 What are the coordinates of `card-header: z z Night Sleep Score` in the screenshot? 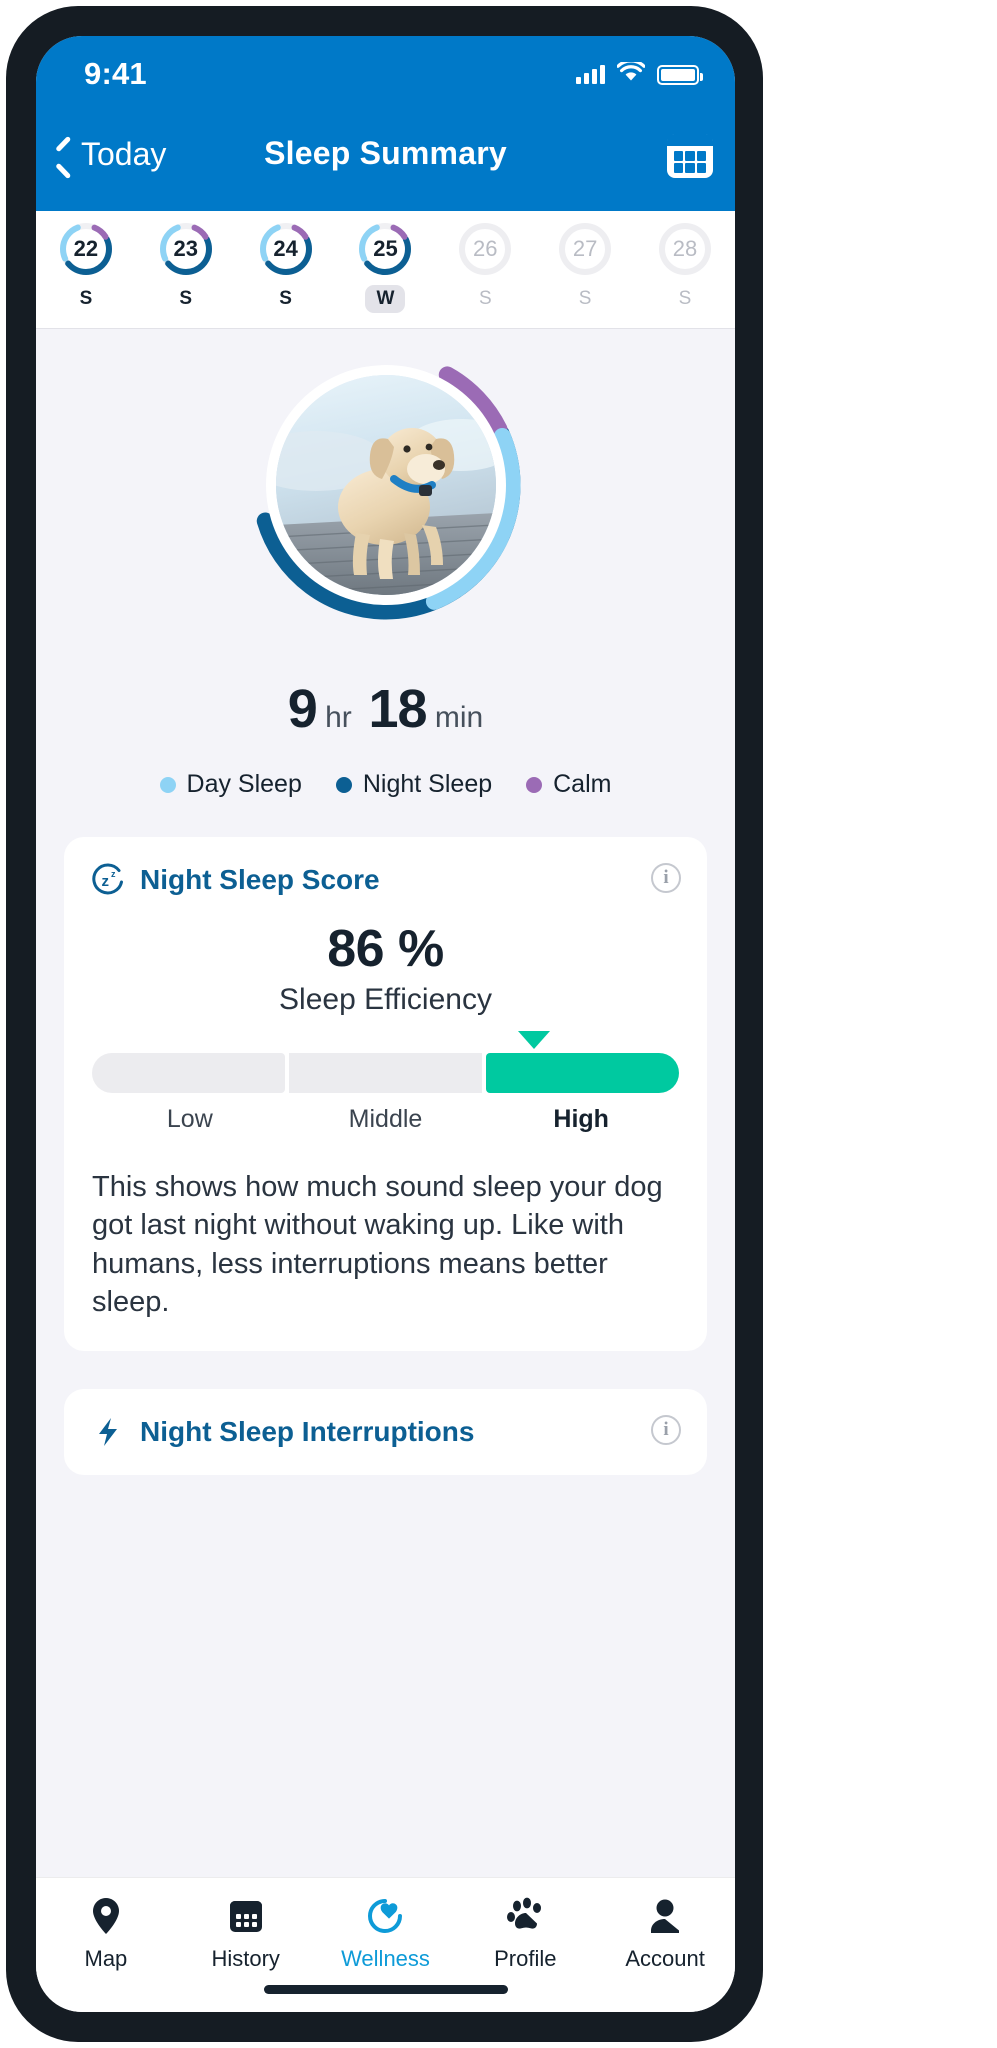 It's located at (385, 880).